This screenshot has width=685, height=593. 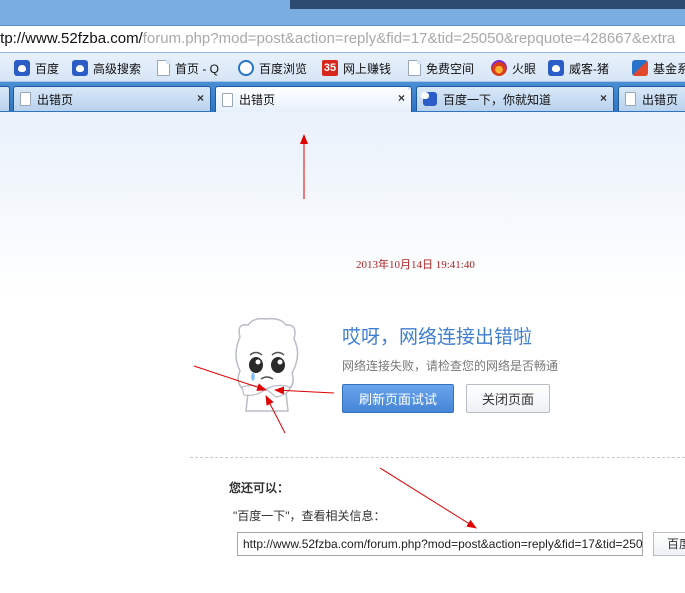 What do you see at coordinates (246, 68) in the screenshot?
I see `browser-e-icon` at bounding box center [246, 68].